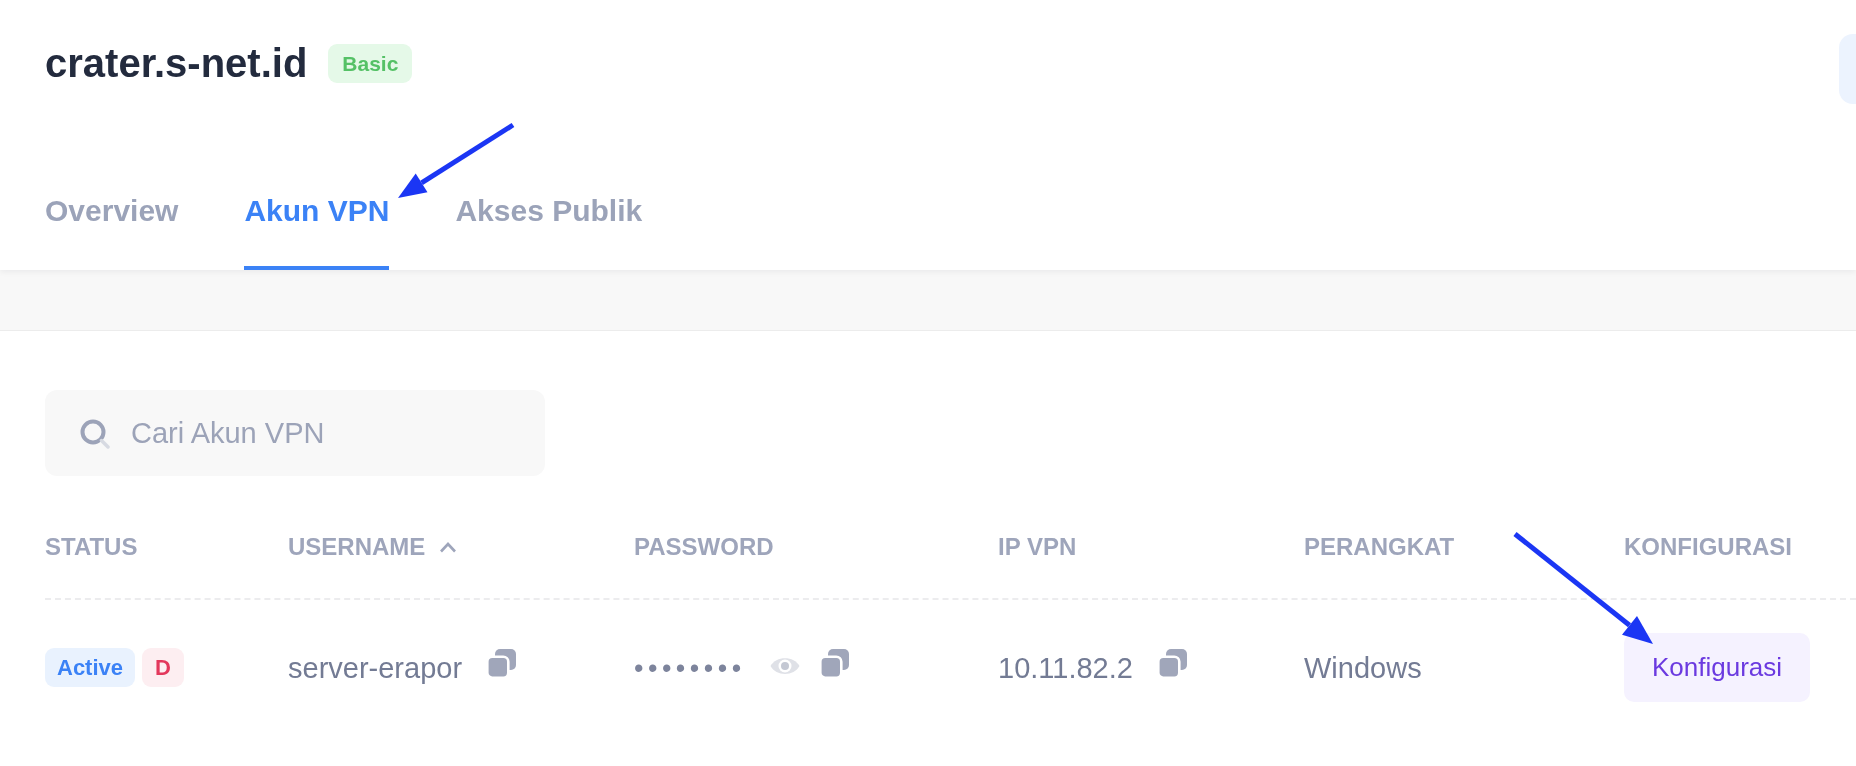 The height and width of the screenshot is (766, 1856). I want to click on search-icon, so click(95, 434).